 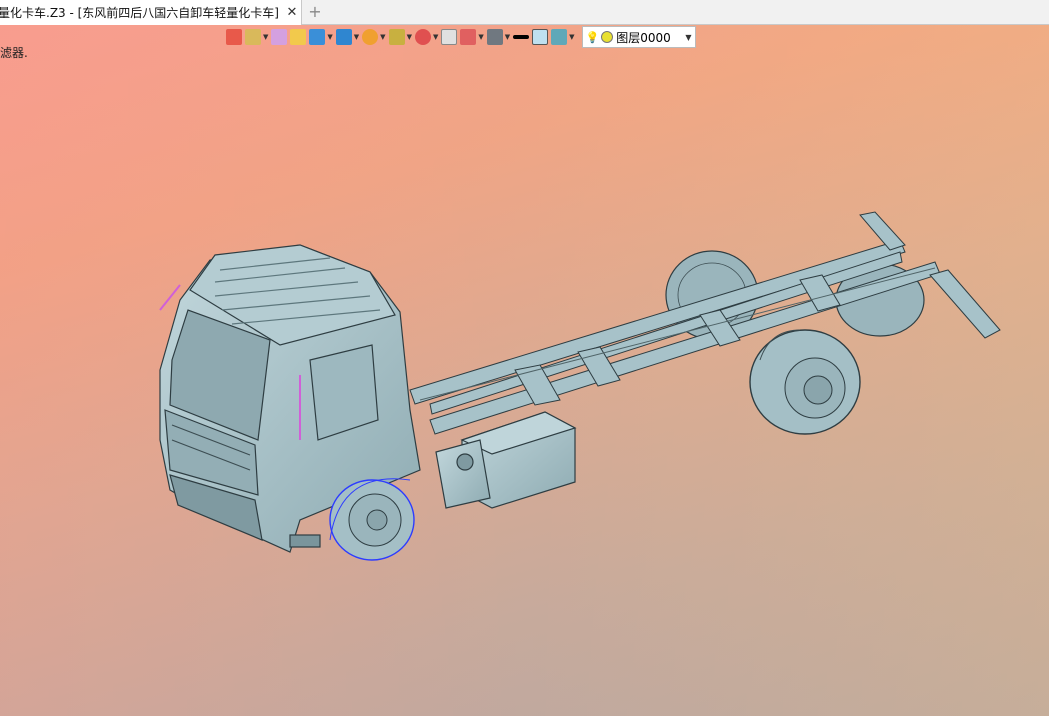 What do you see at coordinates (317, 37) in the screenshot?
I see `cube-blue-icon` at bounding box center [317, 37].